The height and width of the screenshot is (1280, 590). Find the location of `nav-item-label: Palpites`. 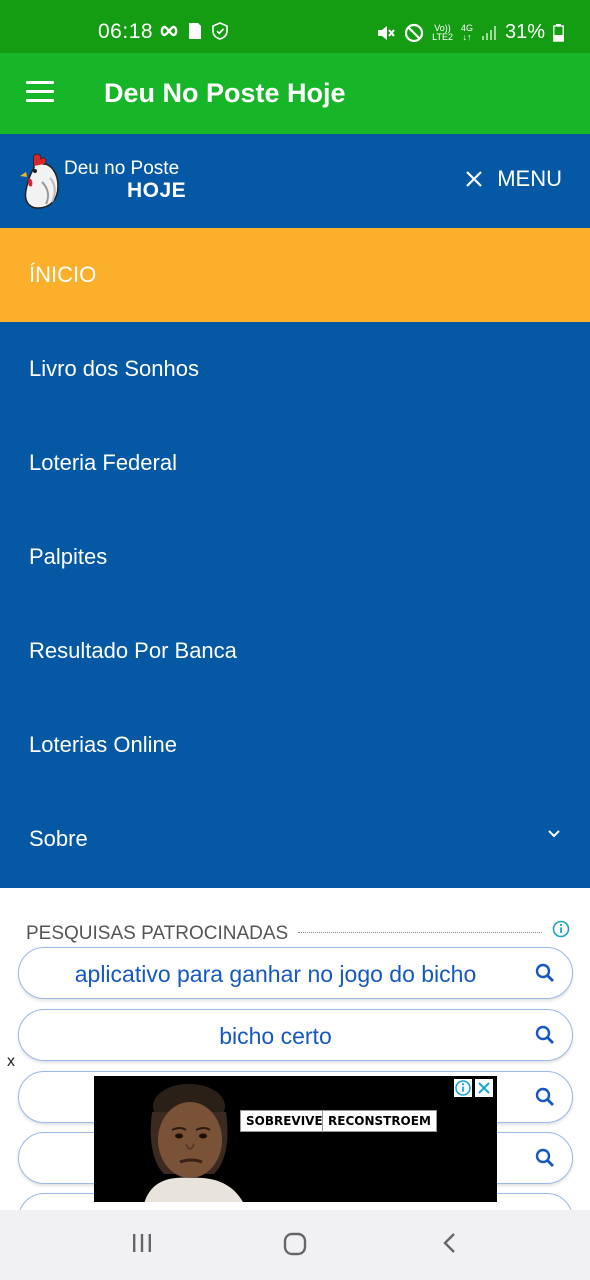

nav-item-label: Palpites is located at coordinates (68, 556).